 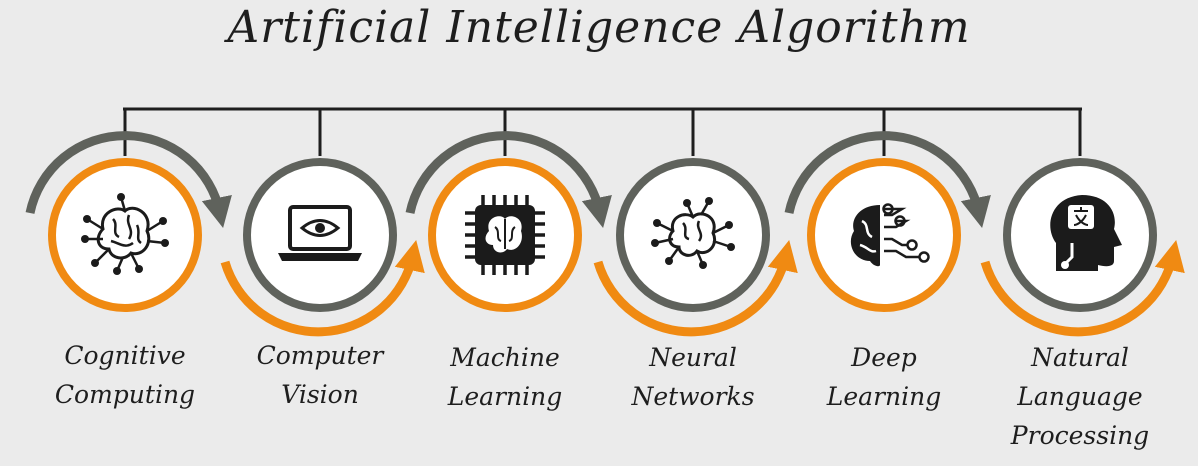 I want to click on node-label: Natural Language Processing, so click(x=1080, y=396).